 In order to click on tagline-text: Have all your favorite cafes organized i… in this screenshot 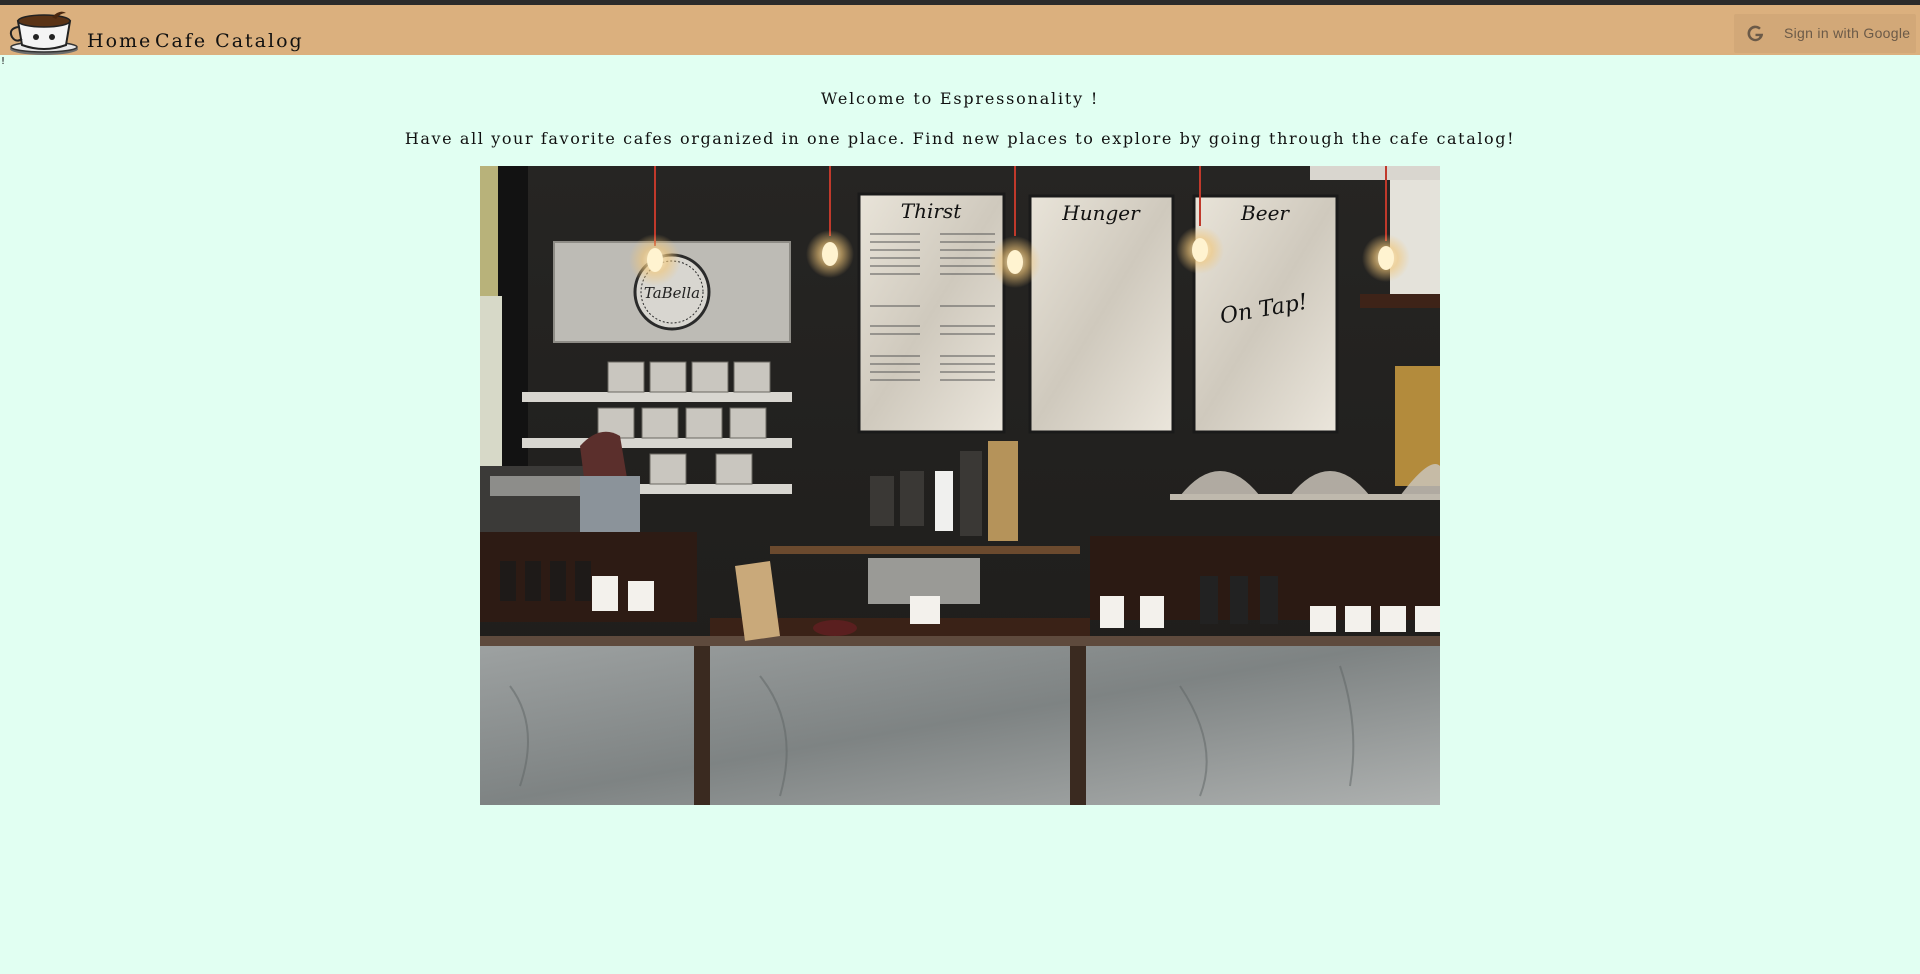, I will do `click(960, 138)`.